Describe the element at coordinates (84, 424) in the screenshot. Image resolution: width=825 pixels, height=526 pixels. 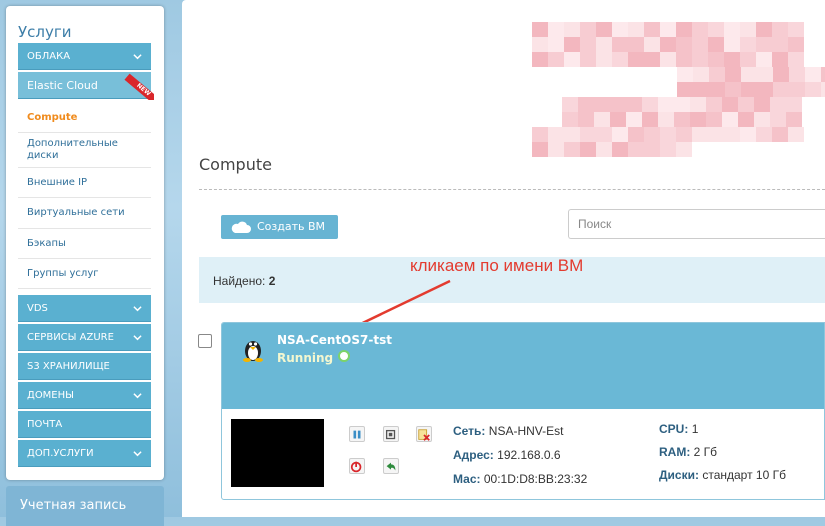
I see `sidebar-item-mail: ПОЧТА` at that location.